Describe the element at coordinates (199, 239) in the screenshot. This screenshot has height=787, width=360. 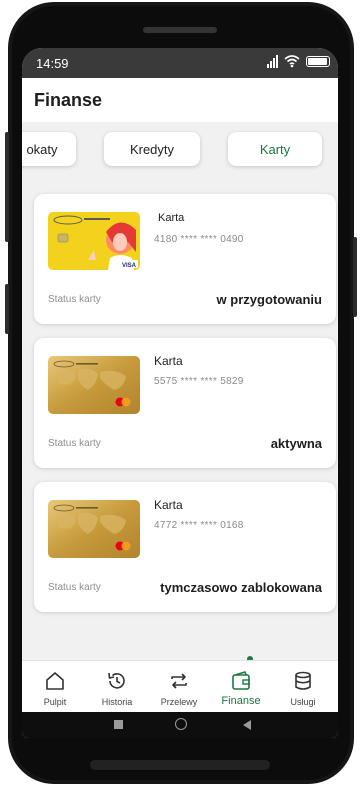
I see `card-number: 4180 **** **** 0490` at that location.